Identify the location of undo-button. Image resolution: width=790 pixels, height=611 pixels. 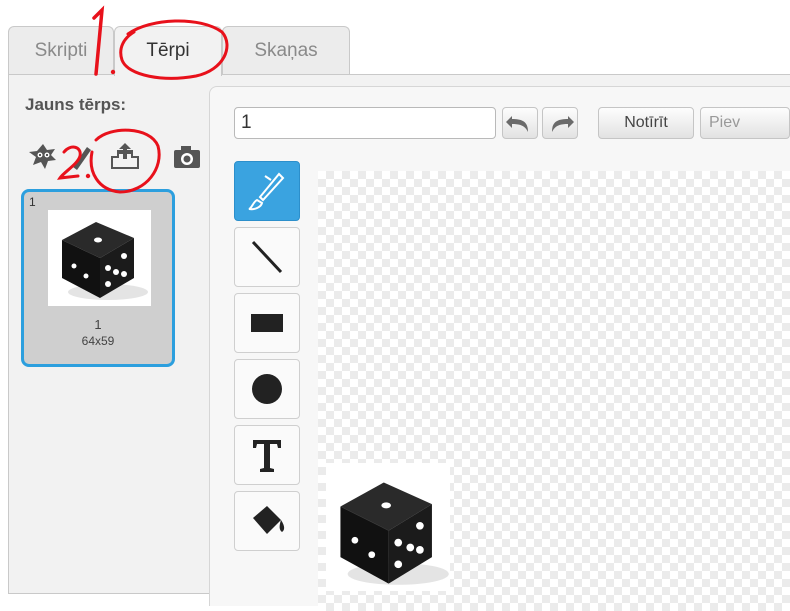
(520, 123).